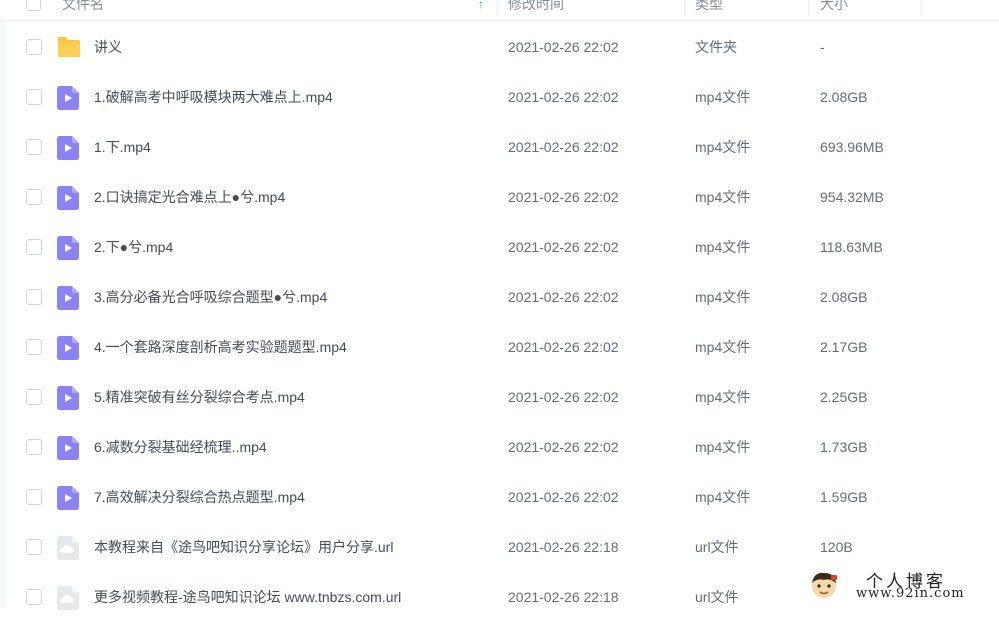  I want to click on file-row: 讲义 2021-02-26 22:02 文件夹 -, so click(499, 47).